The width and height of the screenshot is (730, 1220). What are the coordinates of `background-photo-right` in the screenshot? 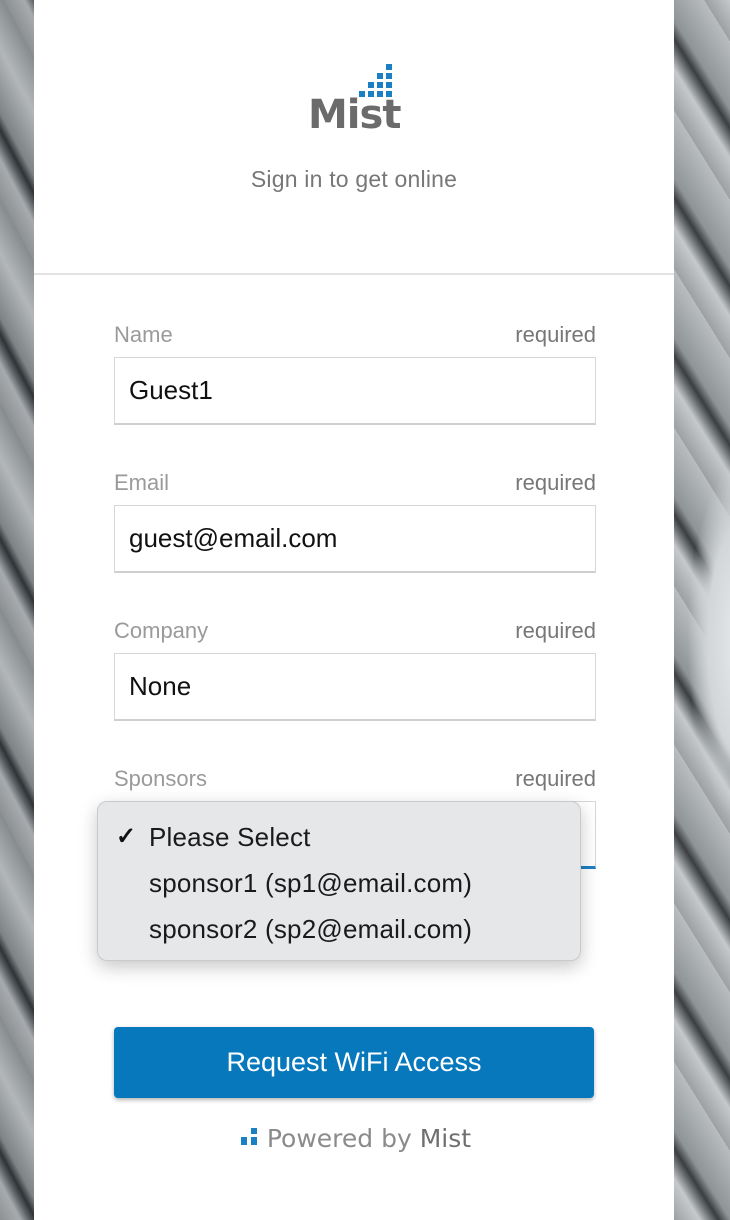 It's located at (702, 610).